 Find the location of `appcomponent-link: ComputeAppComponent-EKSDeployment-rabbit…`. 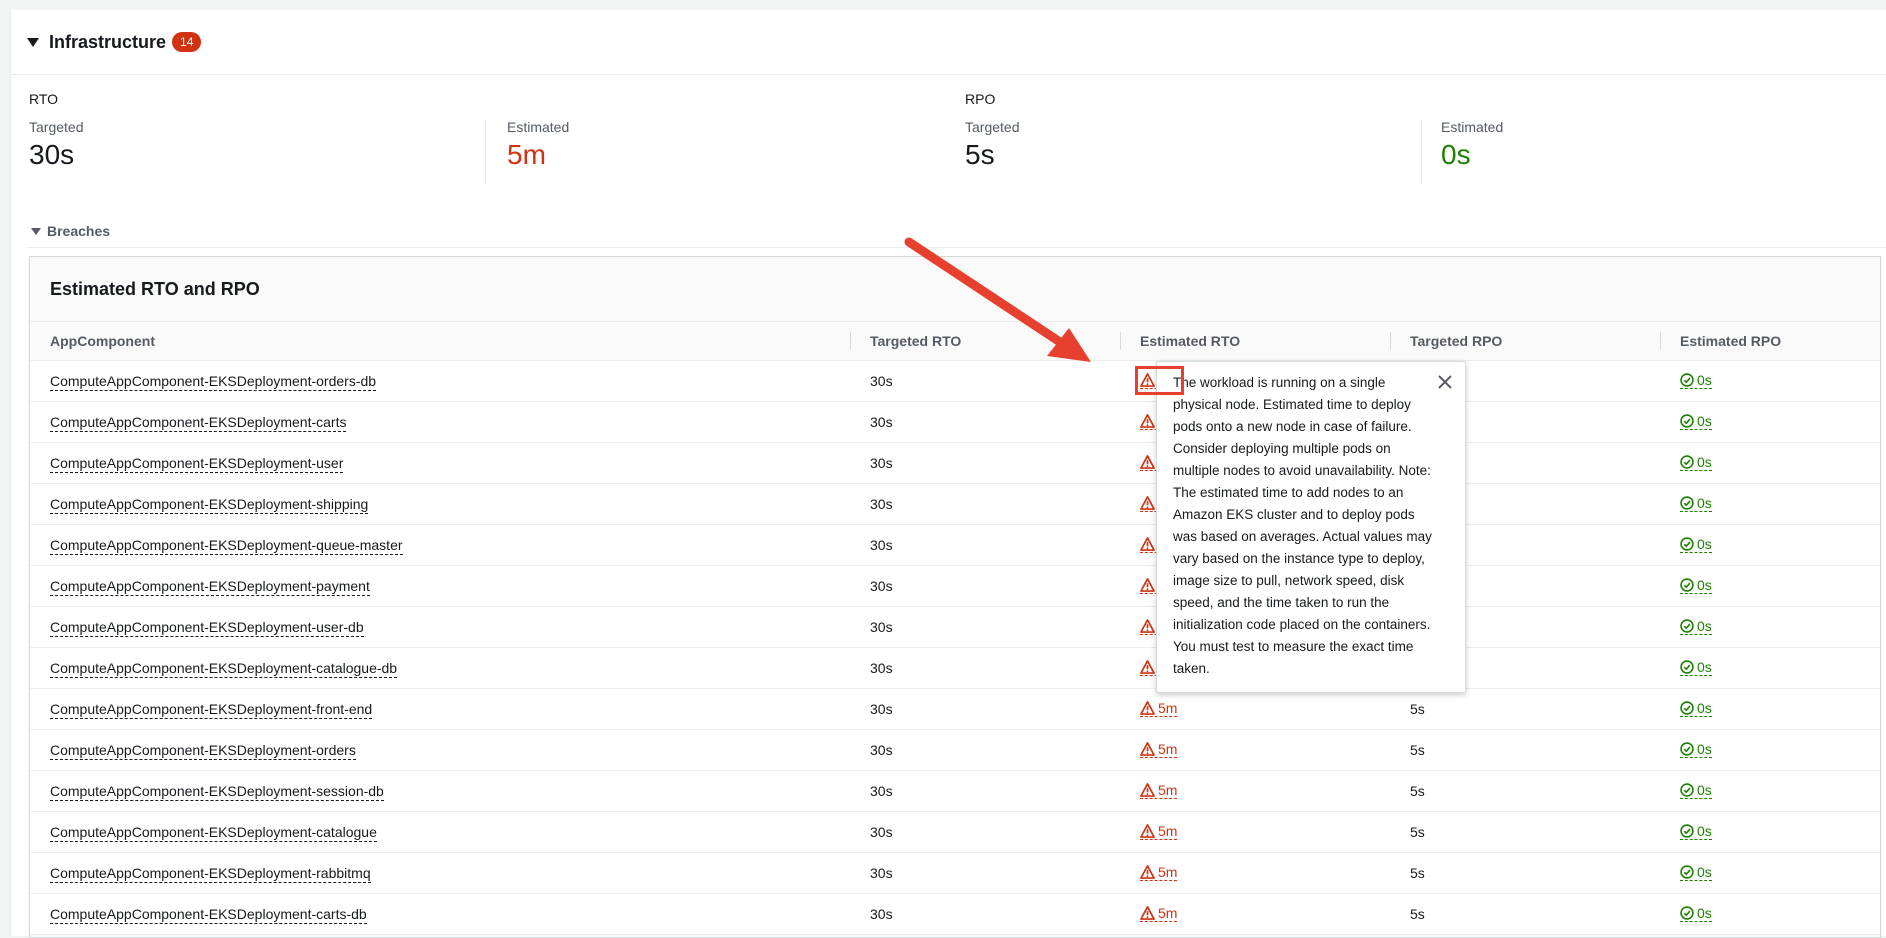

appcomponent-link: ComputeAppComponent-EKSDeployment-rabbit… is located at coordinates (210, 874).